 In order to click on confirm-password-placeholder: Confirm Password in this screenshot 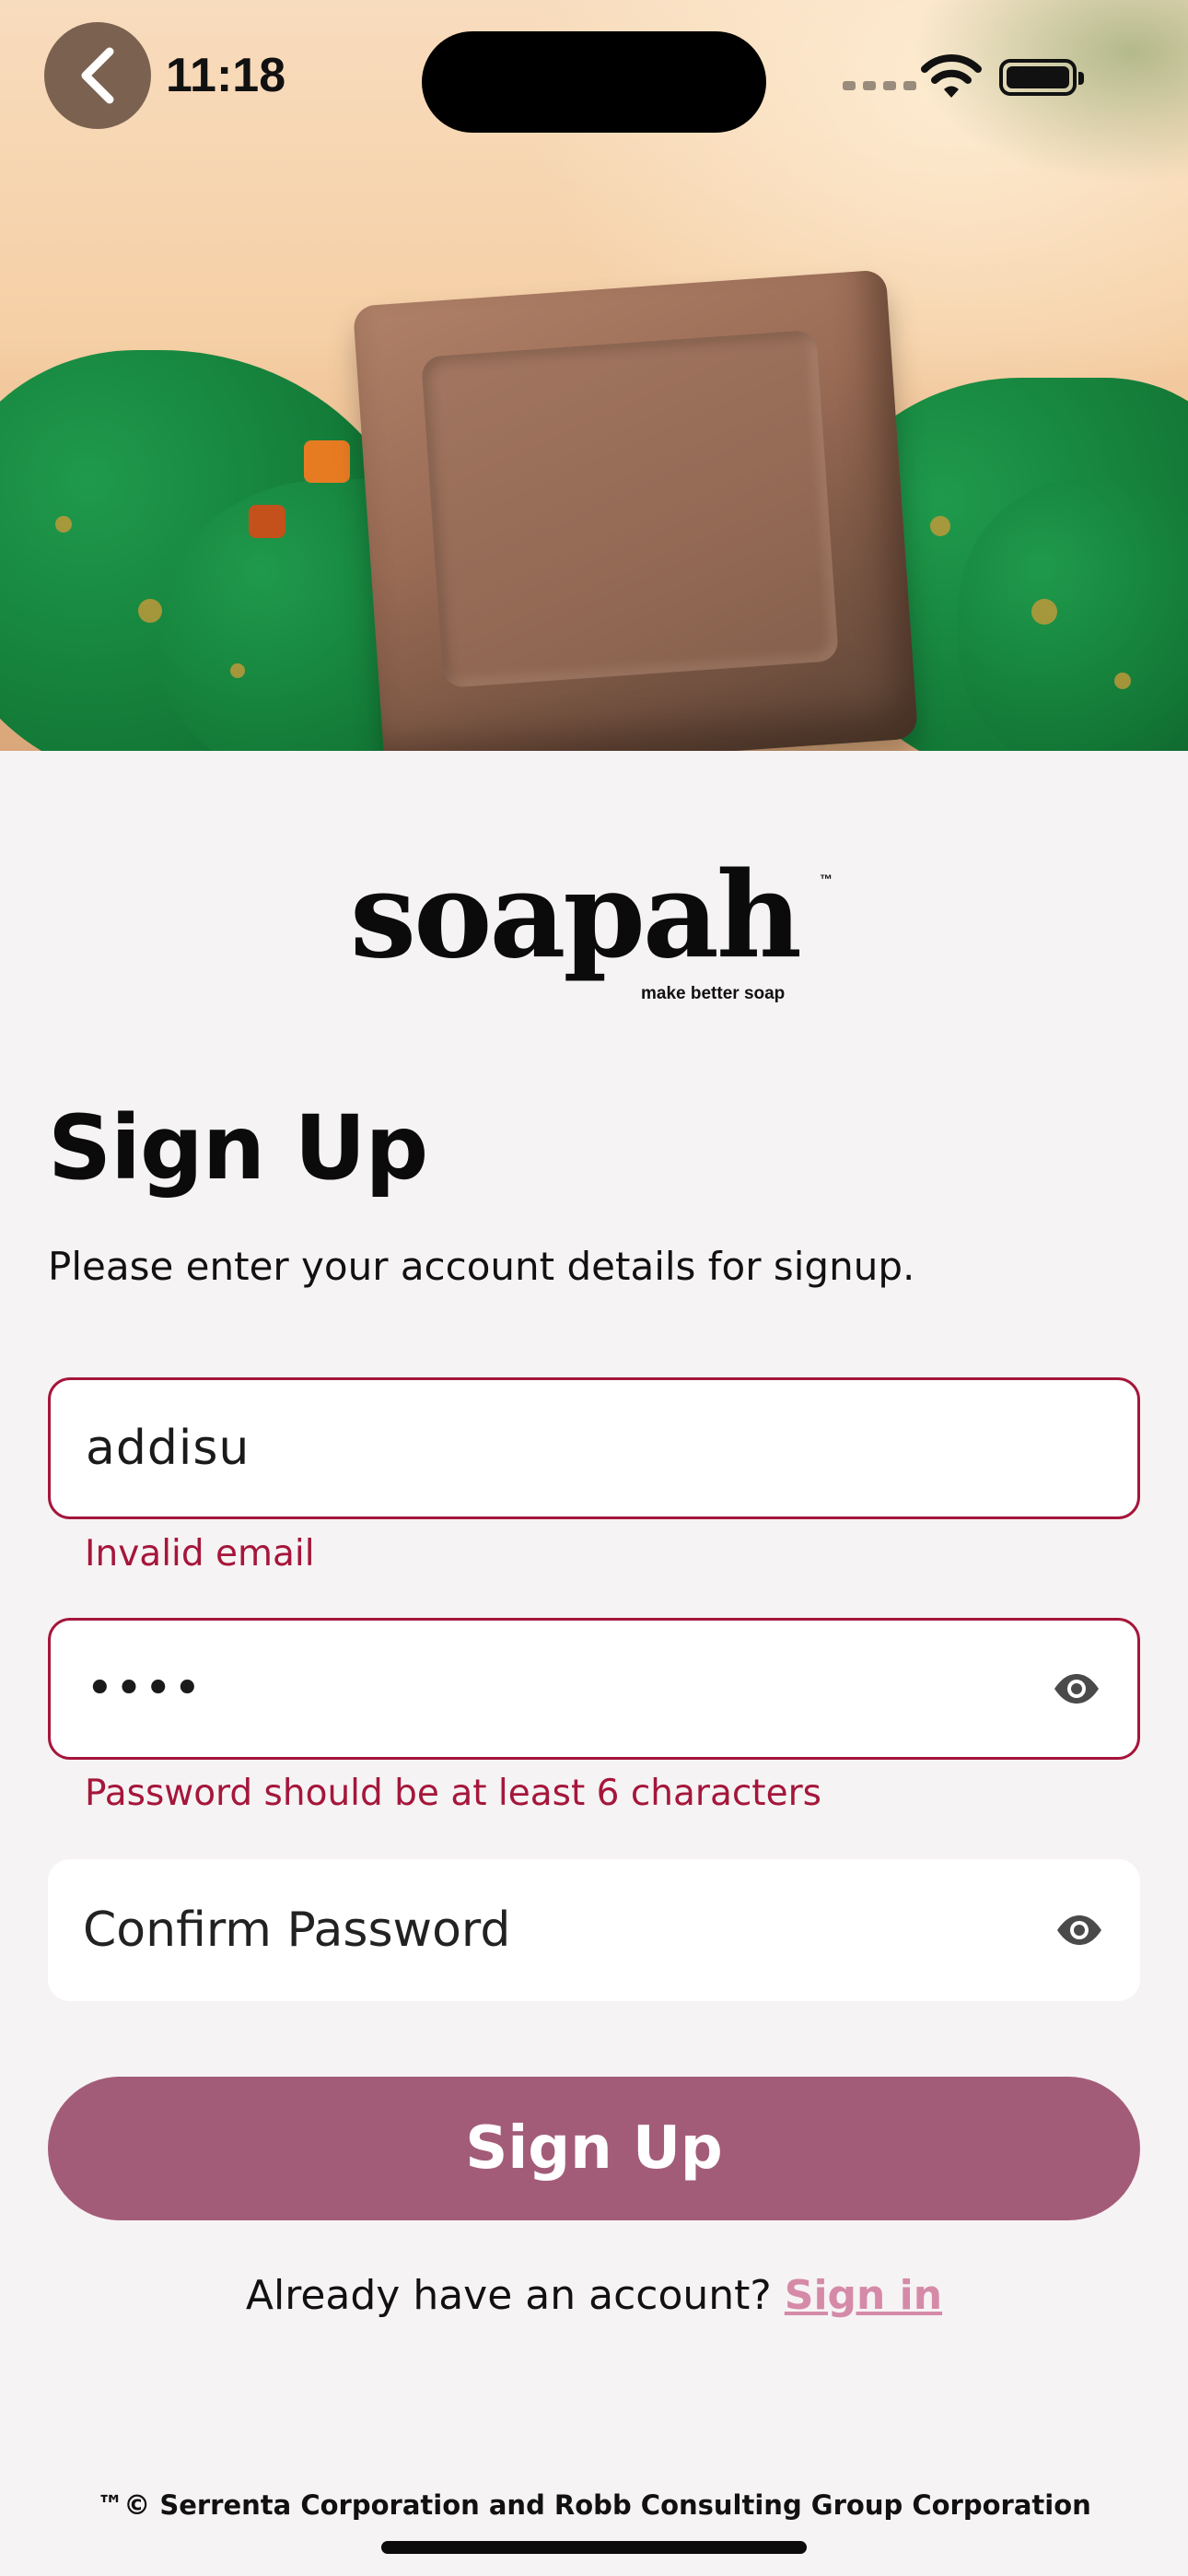, I will do `click(297, 1930)`.